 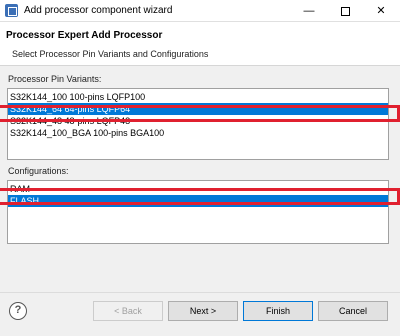 What do you see at coordinates (198, 201) in the screenshot?
I see `configuration-item-selected: FLASH` at bounding box center [198, 201].